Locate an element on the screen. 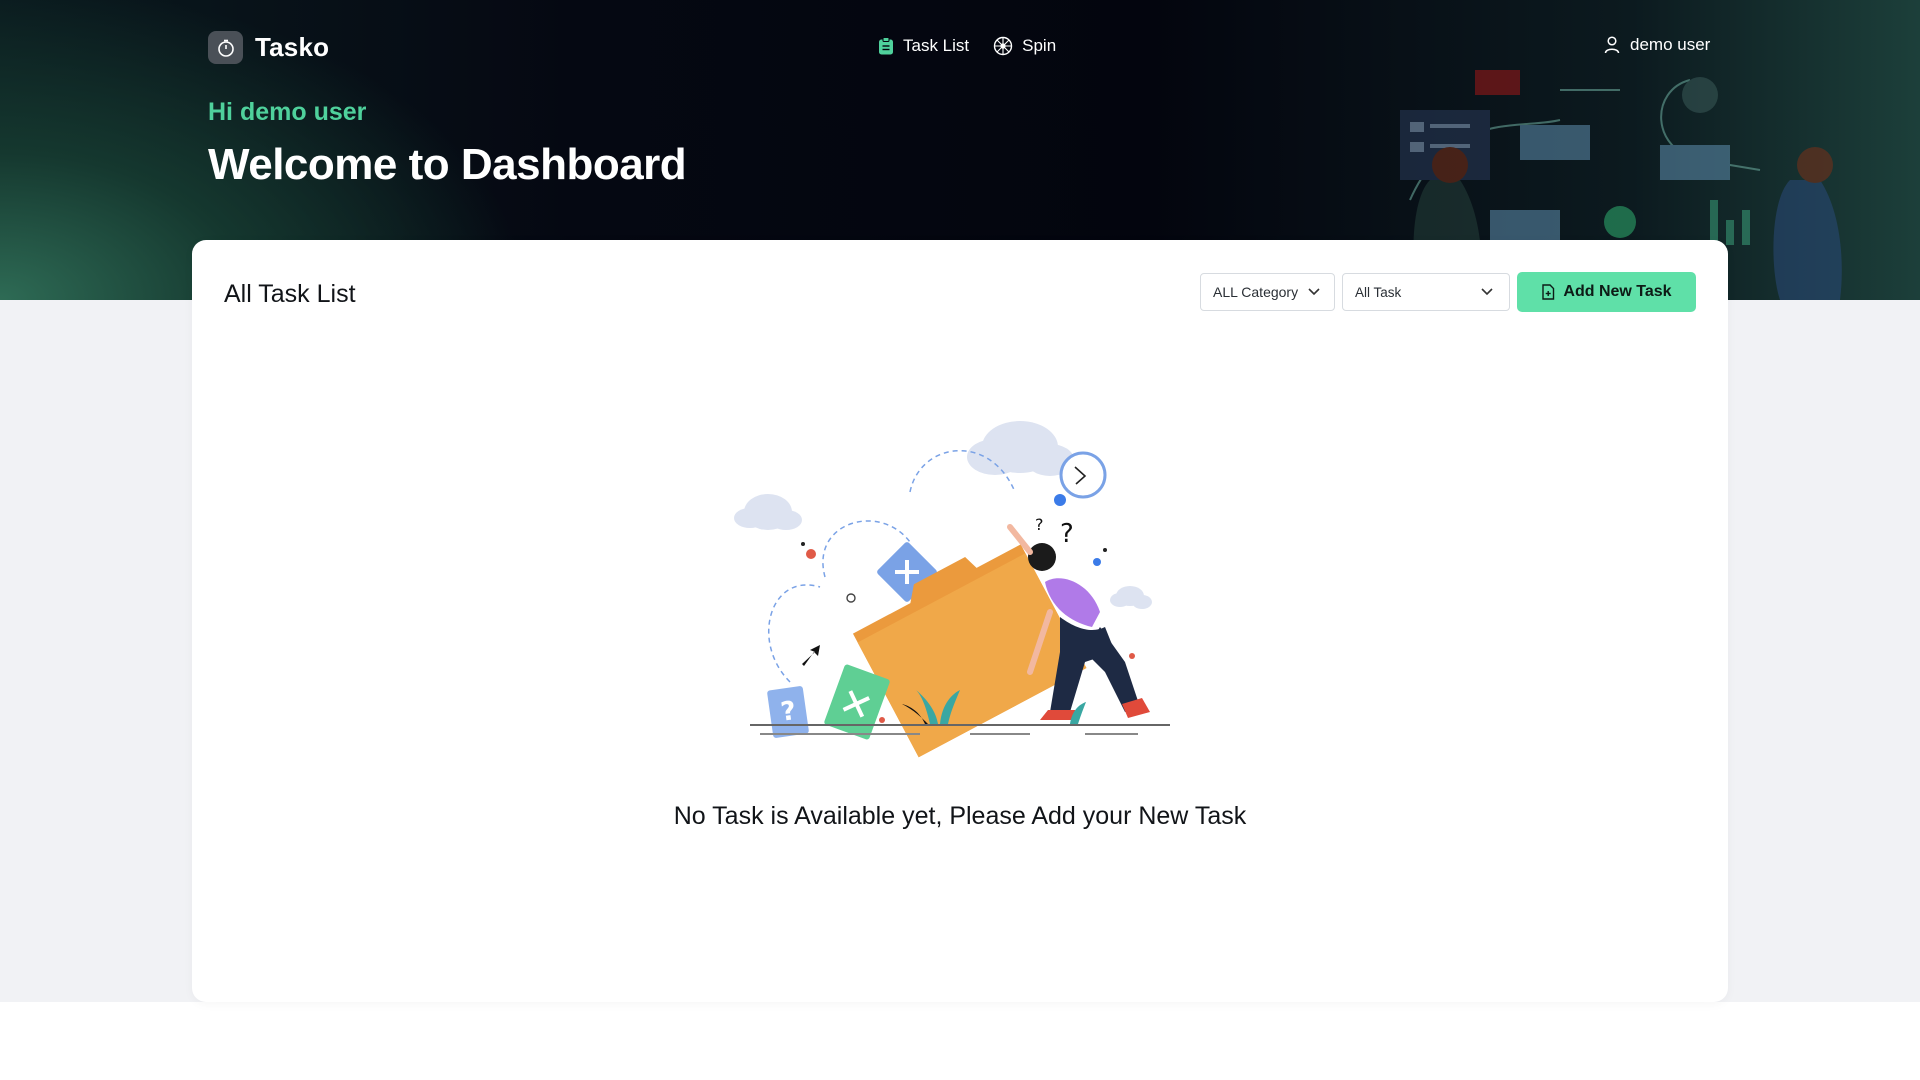 This screenshot has width=1920, height=1080. user-icon is located at coordinates (1612, 45).